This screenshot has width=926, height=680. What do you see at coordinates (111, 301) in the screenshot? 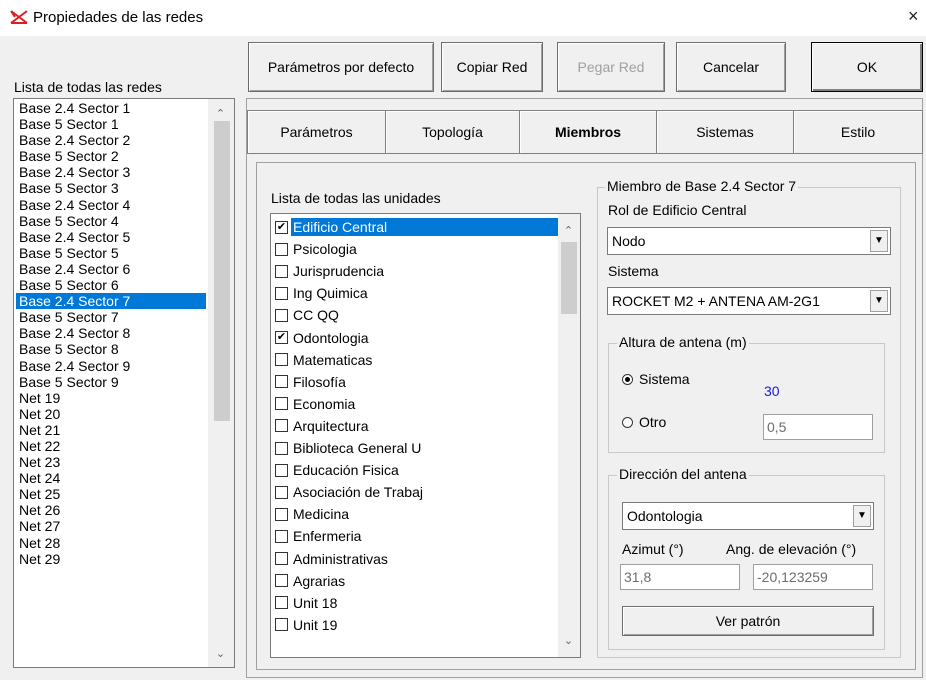
I see `network-list-item: Base 2.4 Sector 7` at bounding box center [111, 301].